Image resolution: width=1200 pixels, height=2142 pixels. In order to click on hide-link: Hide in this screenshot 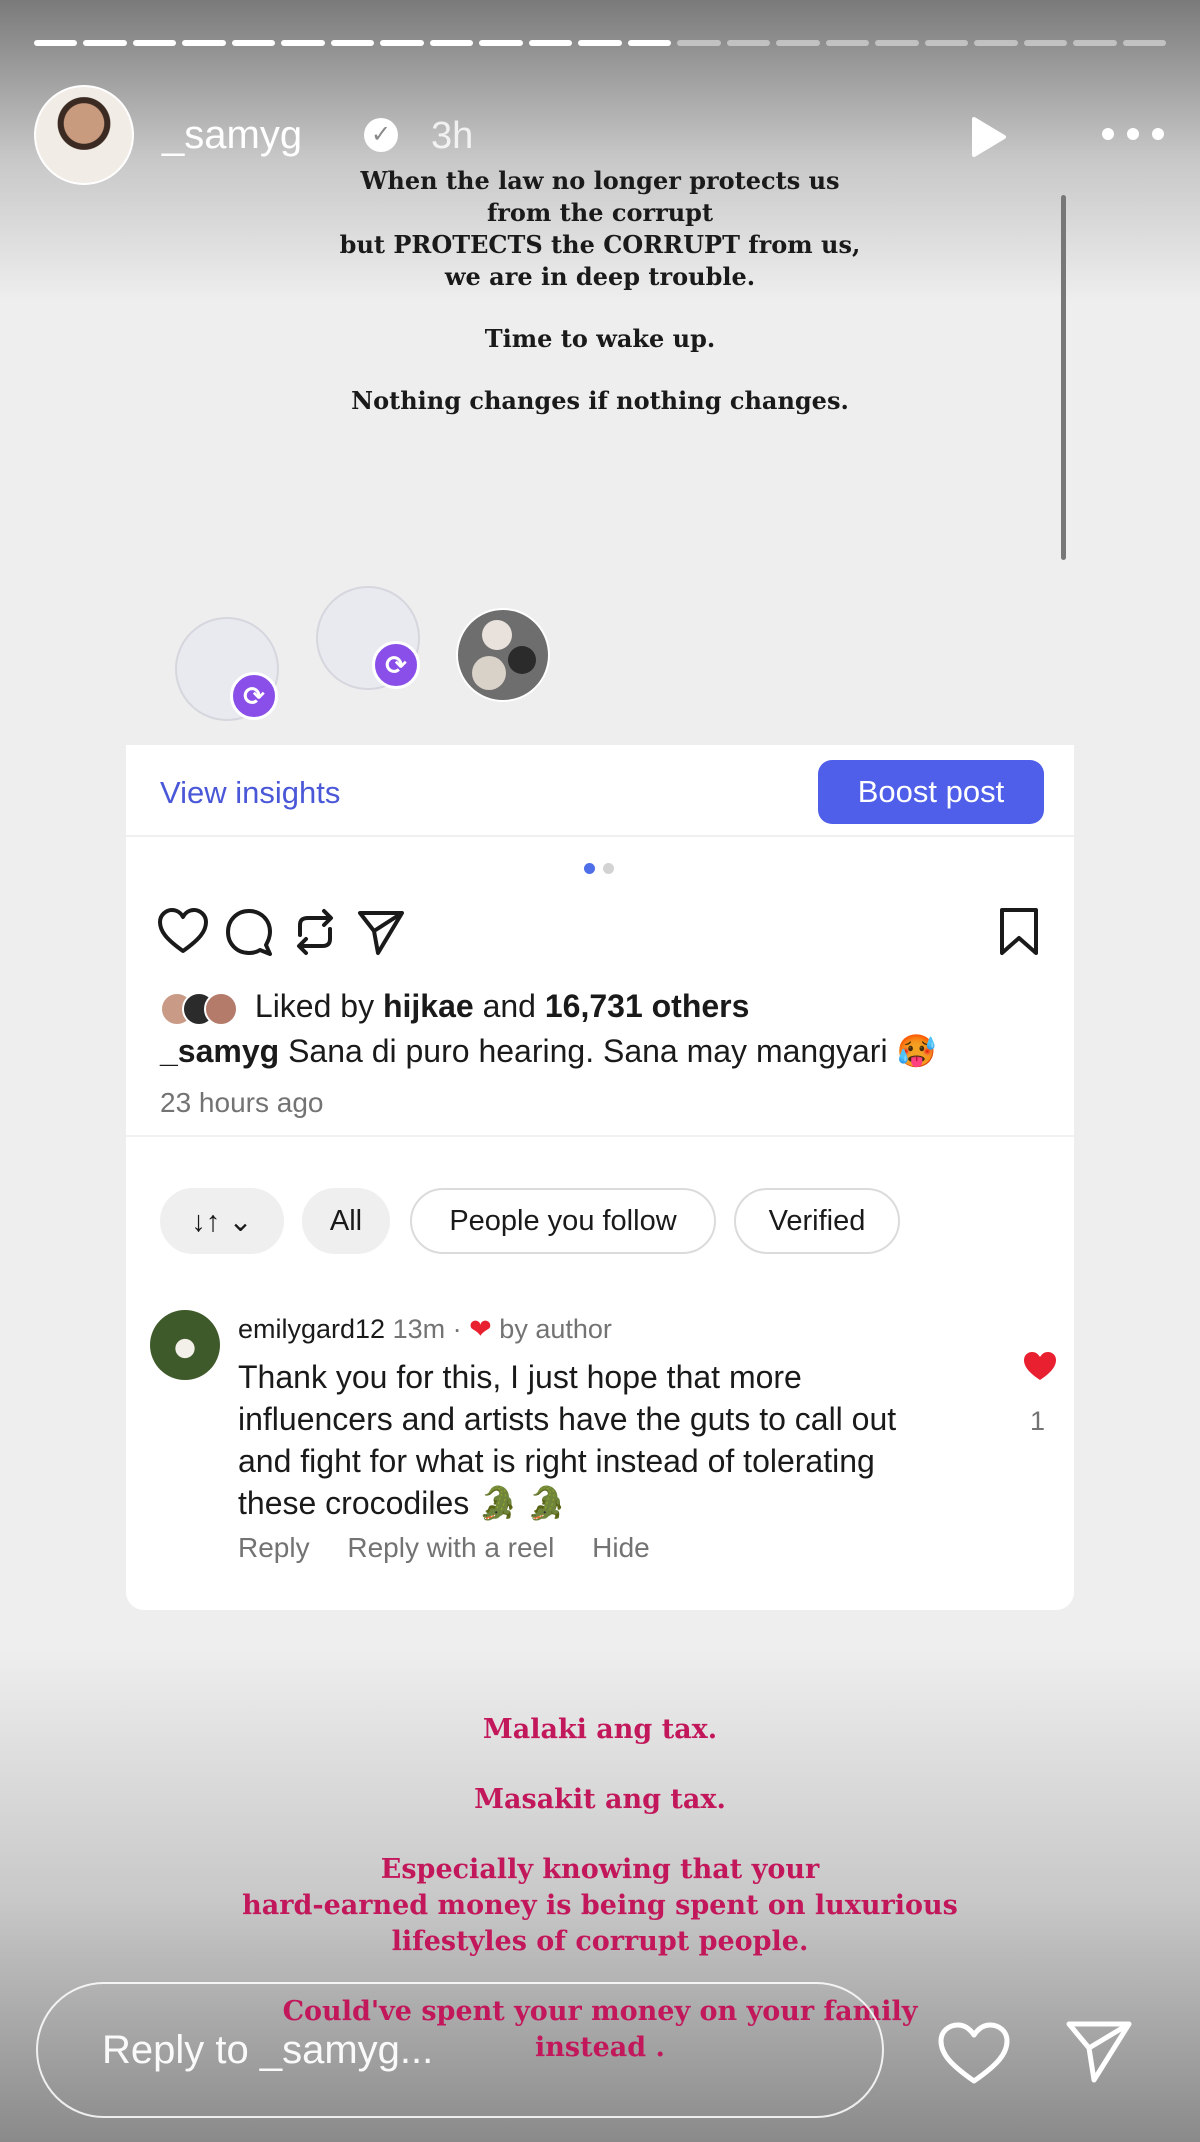, I will do `click(621, 1547)`.